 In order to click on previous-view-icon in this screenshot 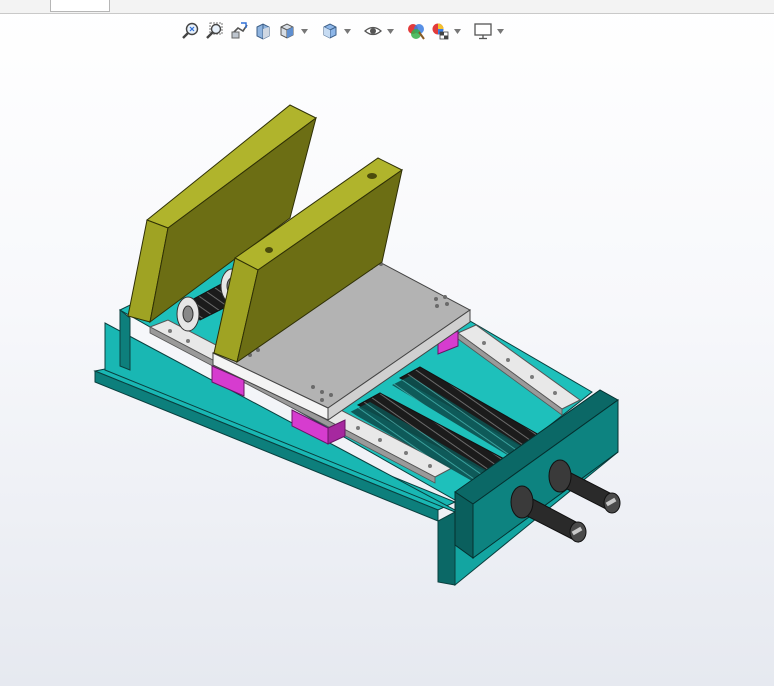, I will do `click(239, 30)`.